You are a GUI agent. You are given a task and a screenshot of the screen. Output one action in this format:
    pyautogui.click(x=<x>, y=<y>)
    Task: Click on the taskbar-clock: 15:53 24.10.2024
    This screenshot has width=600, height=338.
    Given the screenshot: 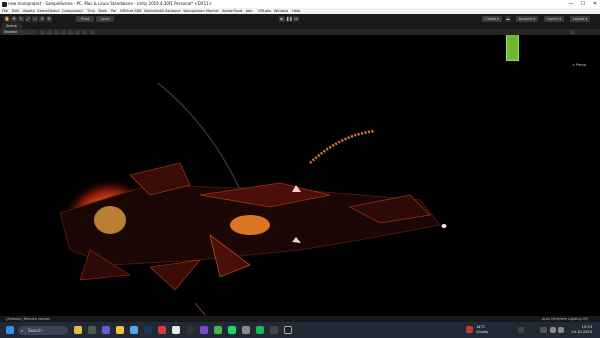 What is the action you would take?
    pyautogui.click(x=579, y=329)
    